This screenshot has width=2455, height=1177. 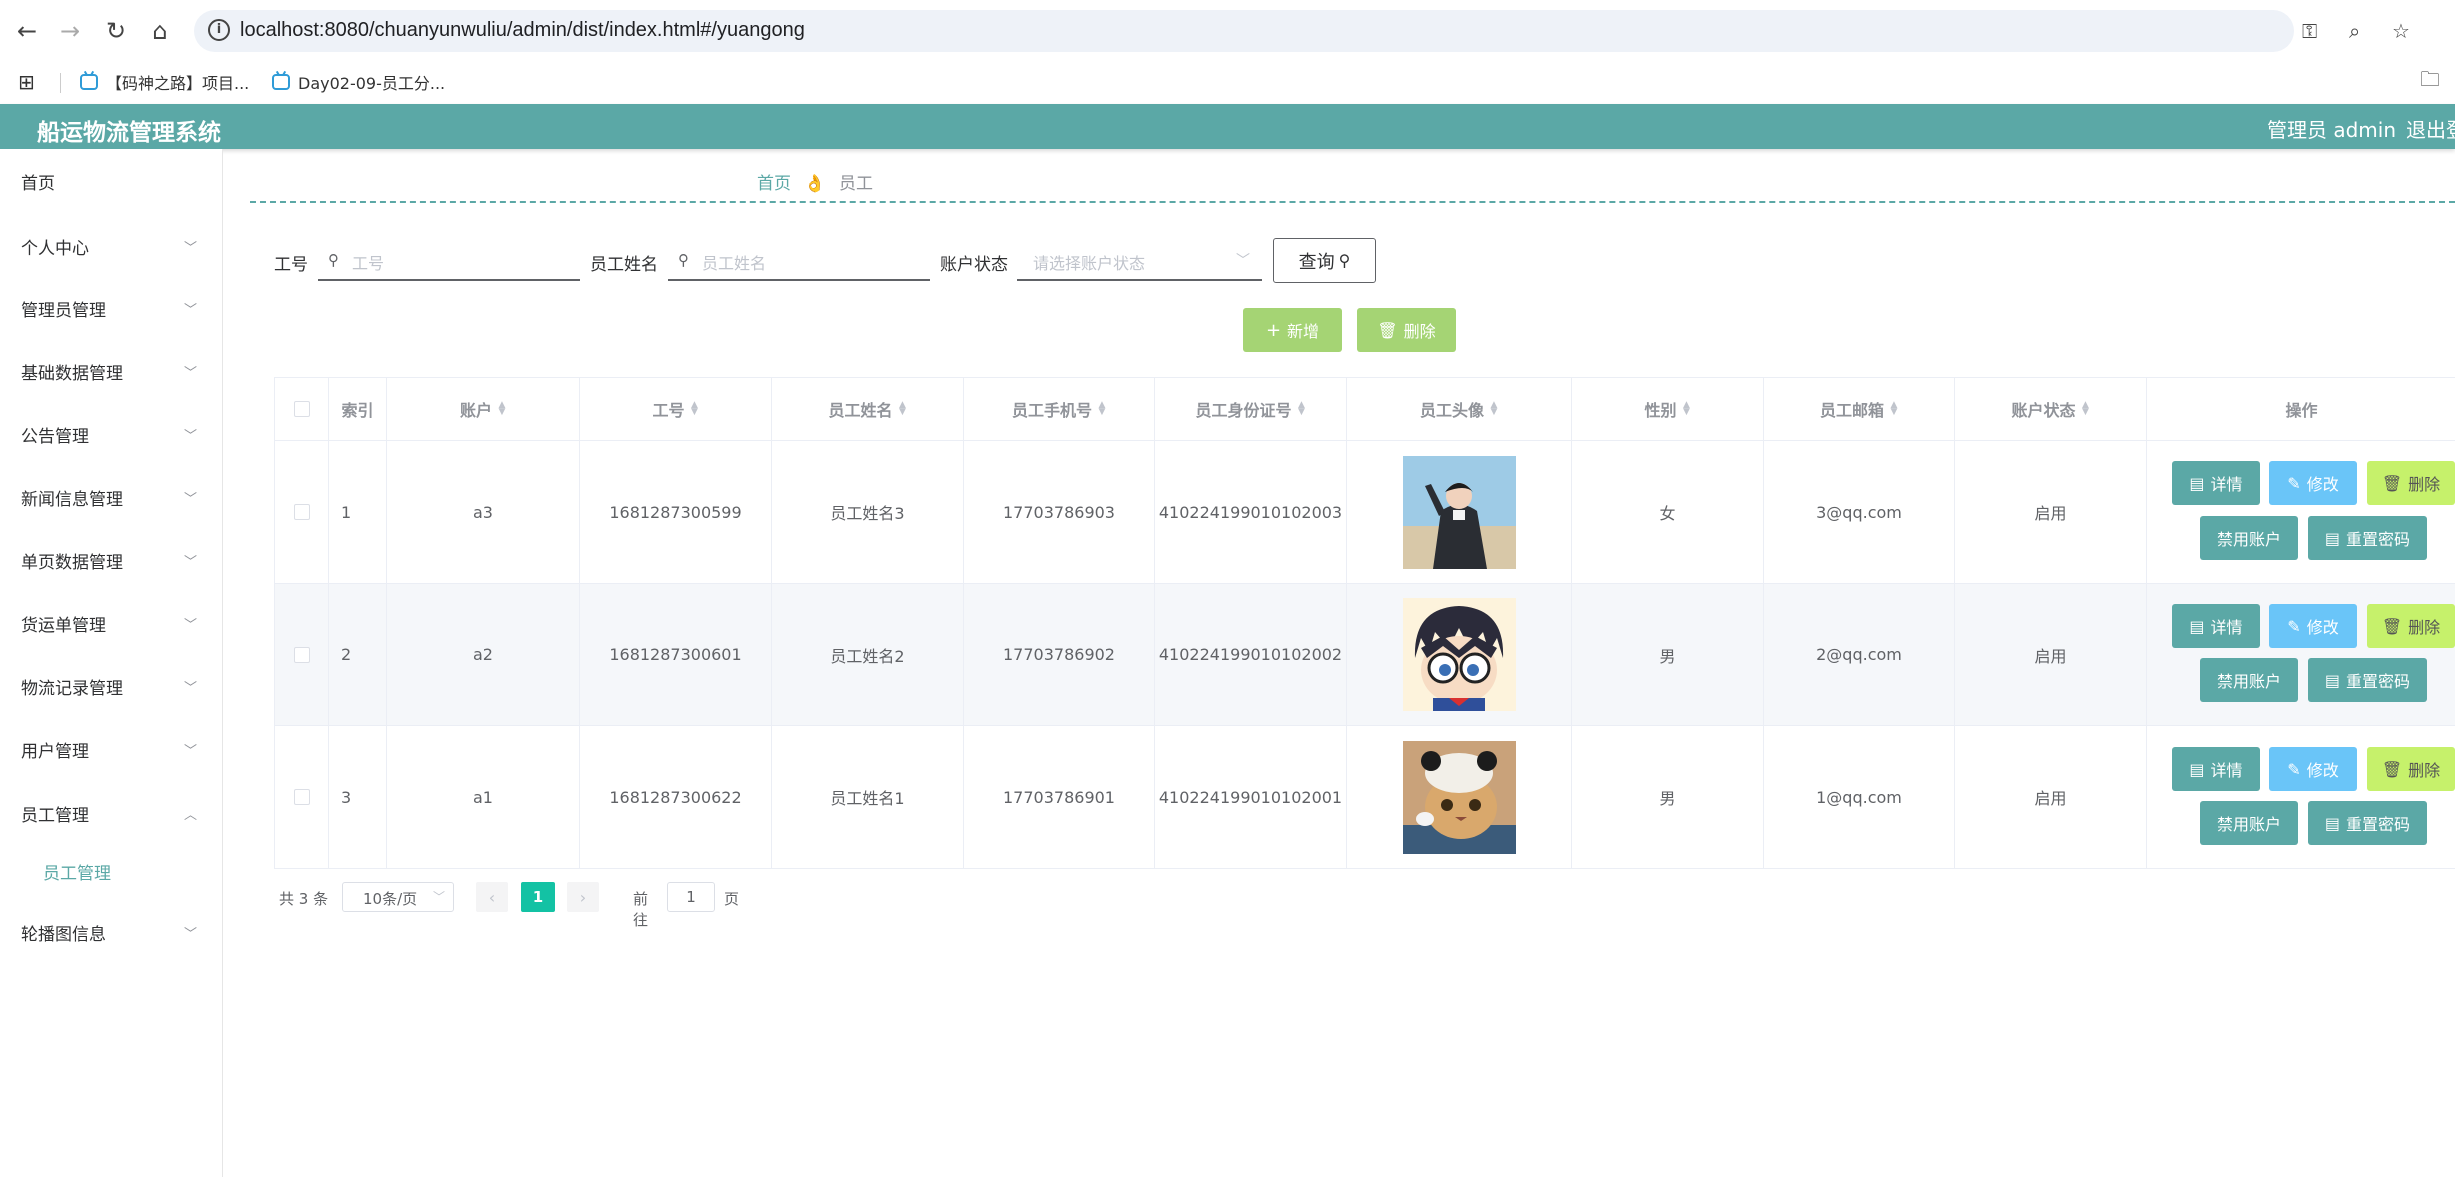 I want to click on add-button: + 新增, so click(x=1292, y=330).